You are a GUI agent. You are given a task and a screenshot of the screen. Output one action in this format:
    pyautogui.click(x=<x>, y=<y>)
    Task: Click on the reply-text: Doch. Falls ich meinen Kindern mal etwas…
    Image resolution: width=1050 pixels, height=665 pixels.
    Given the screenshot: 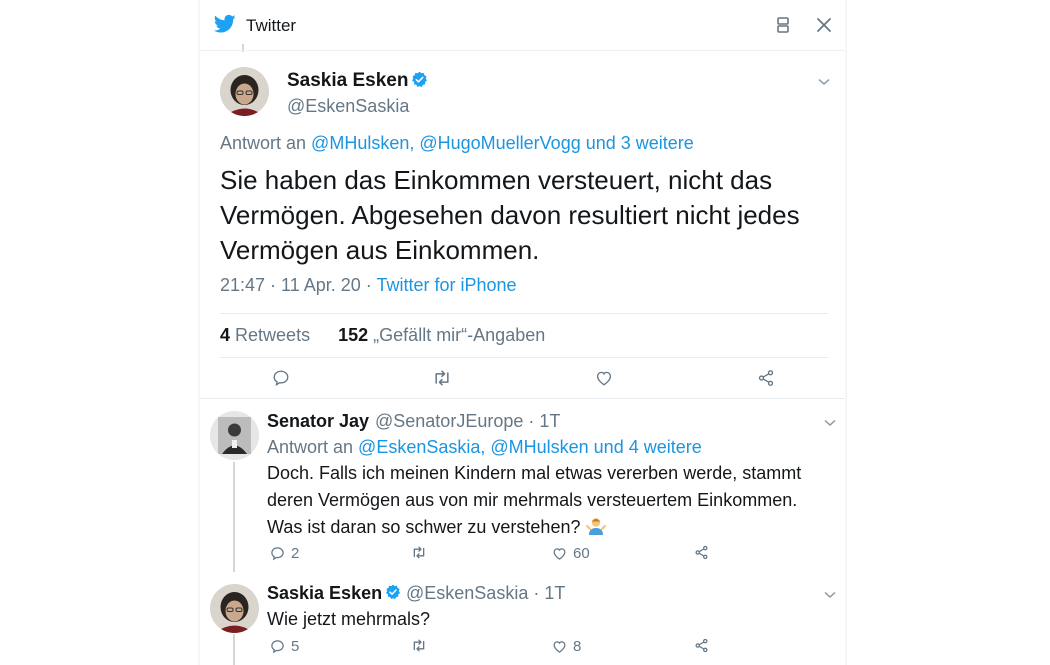 What is the action you would take?
    pyautogui.click(x=534, y=500)
    